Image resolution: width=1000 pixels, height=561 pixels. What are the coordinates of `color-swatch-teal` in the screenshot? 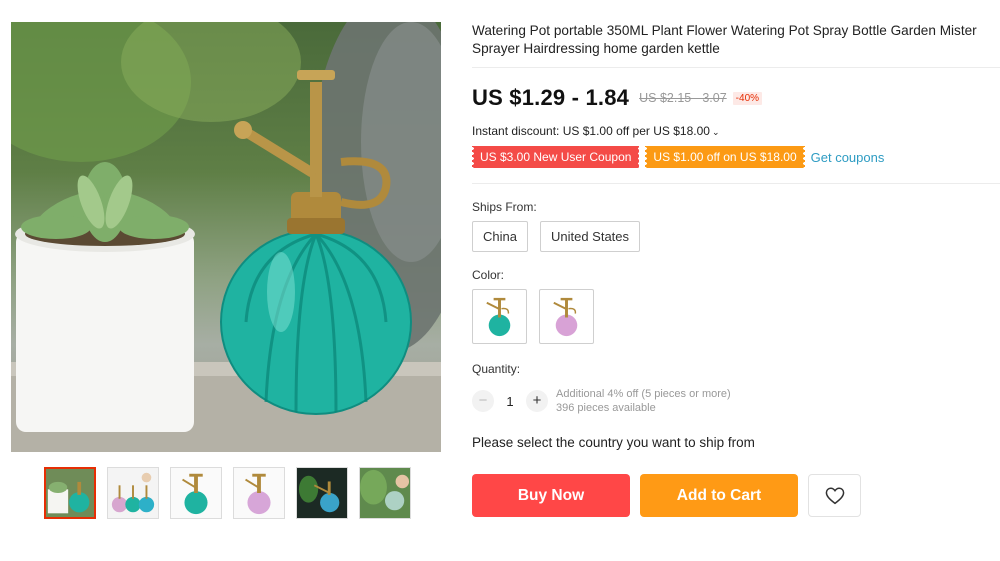 It's located at (499, 316).